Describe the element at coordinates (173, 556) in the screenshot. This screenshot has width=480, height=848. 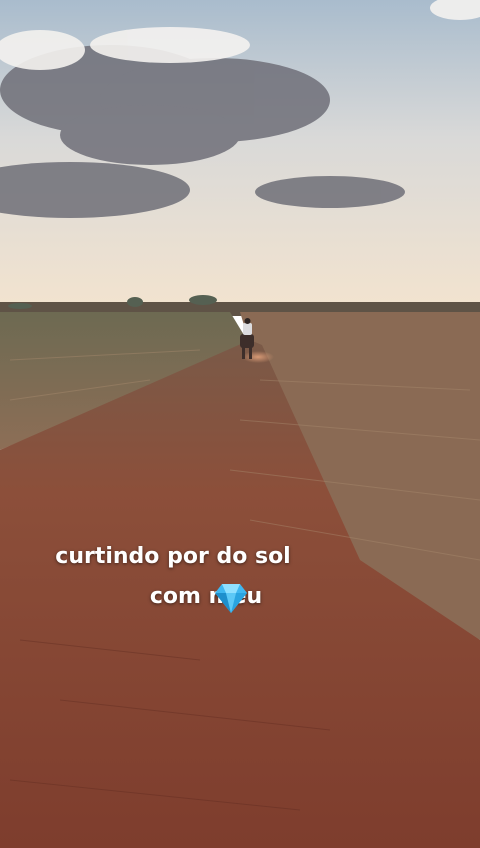
I see `caption-line-1: curtindo por do sol` at that location.